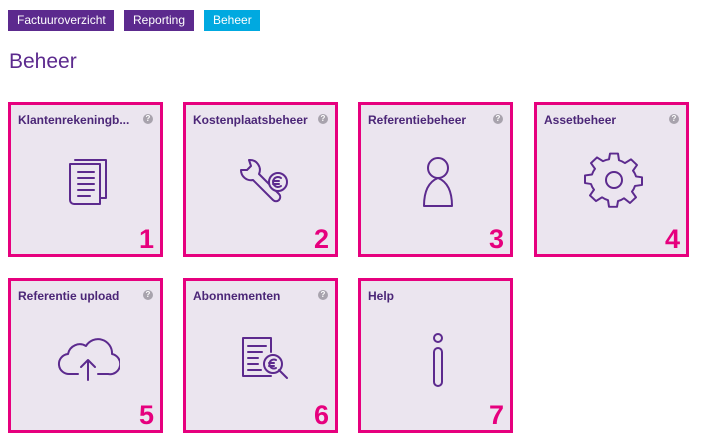  Describe the element at coordinates (237, 296) in the screenshot. I see `tile-label: Abonnementen` at that location.